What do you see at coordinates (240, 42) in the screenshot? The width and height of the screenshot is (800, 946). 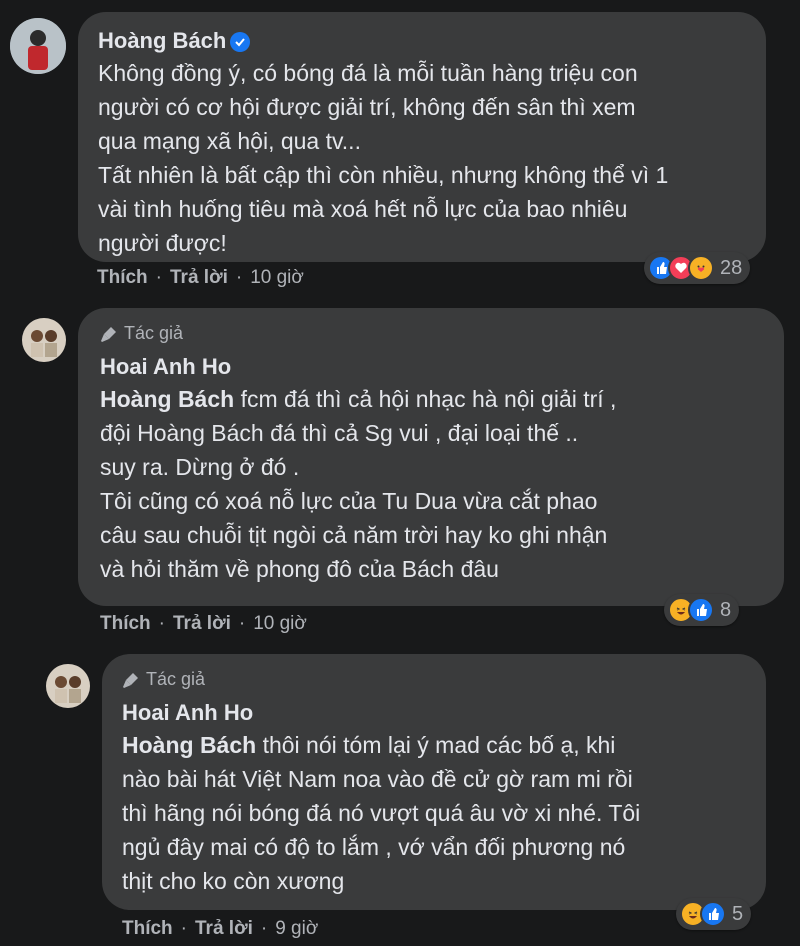 I see `verified-badge-icon` at bounding box center [240, 42].